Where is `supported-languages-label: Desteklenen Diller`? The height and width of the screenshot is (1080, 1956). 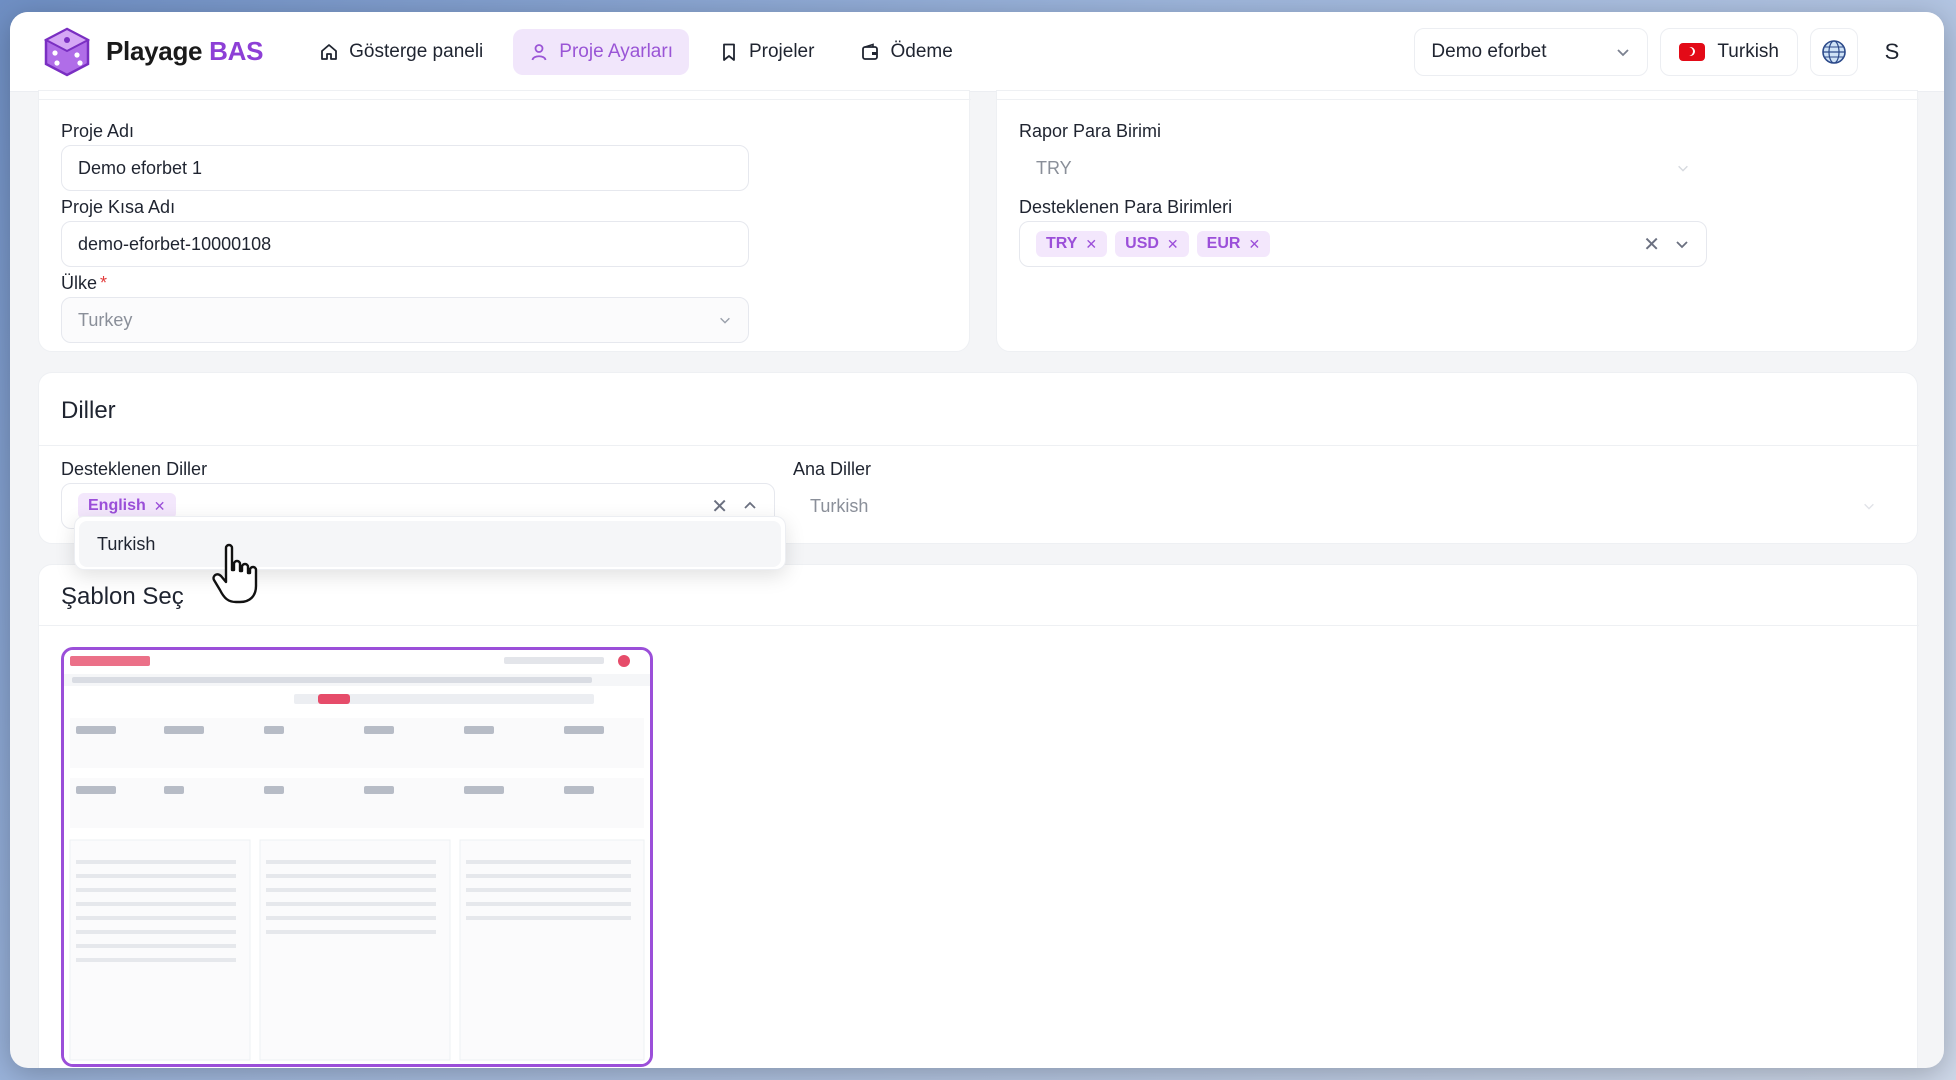
supported-languages-label: Desteklenen Diller is located at coordinates (134, 469).